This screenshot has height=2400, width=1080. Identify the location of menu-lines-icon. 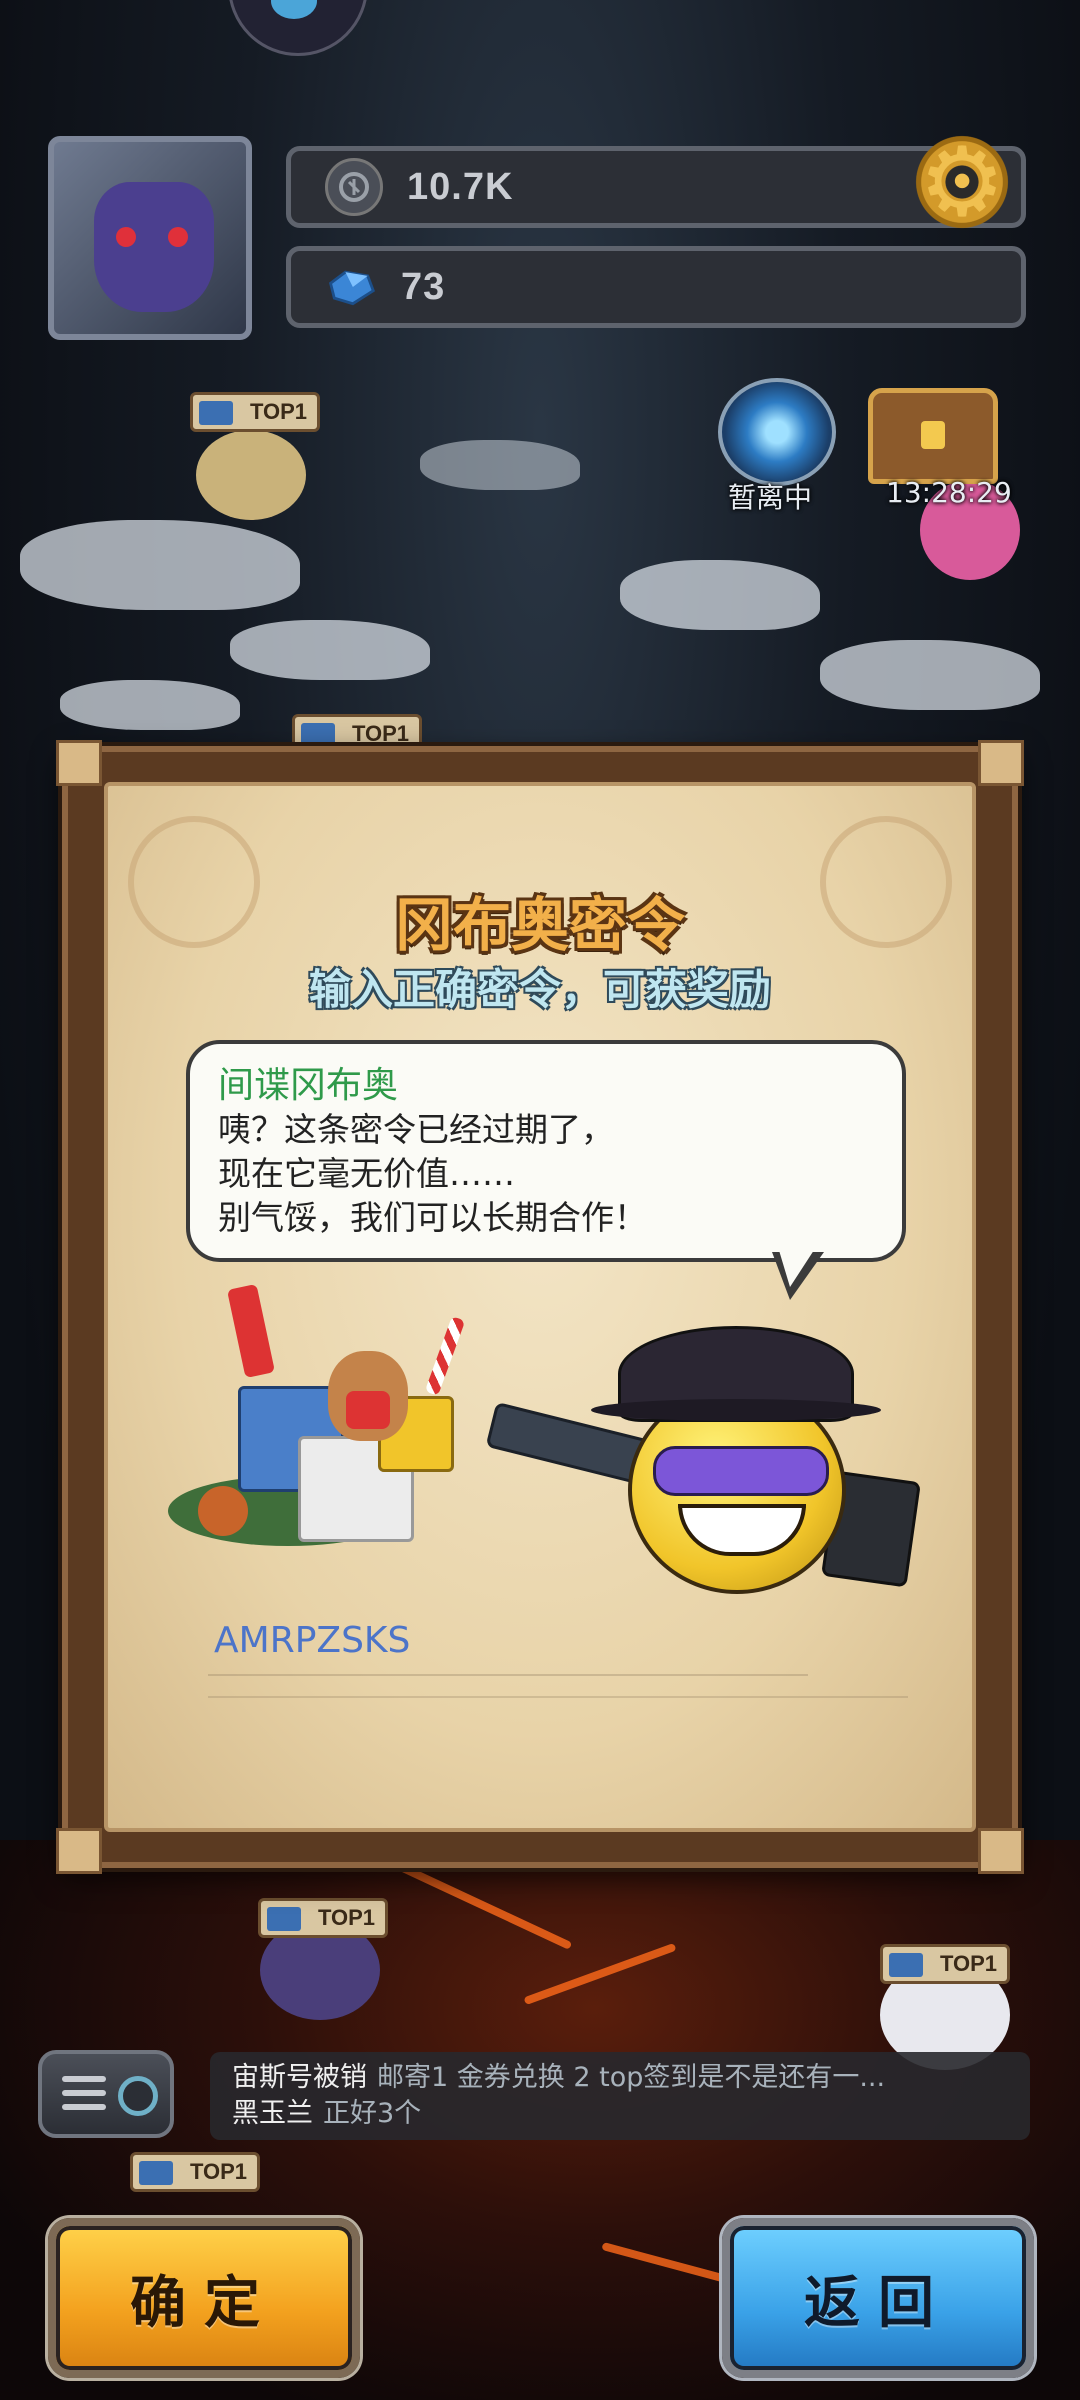
(84, 2079).